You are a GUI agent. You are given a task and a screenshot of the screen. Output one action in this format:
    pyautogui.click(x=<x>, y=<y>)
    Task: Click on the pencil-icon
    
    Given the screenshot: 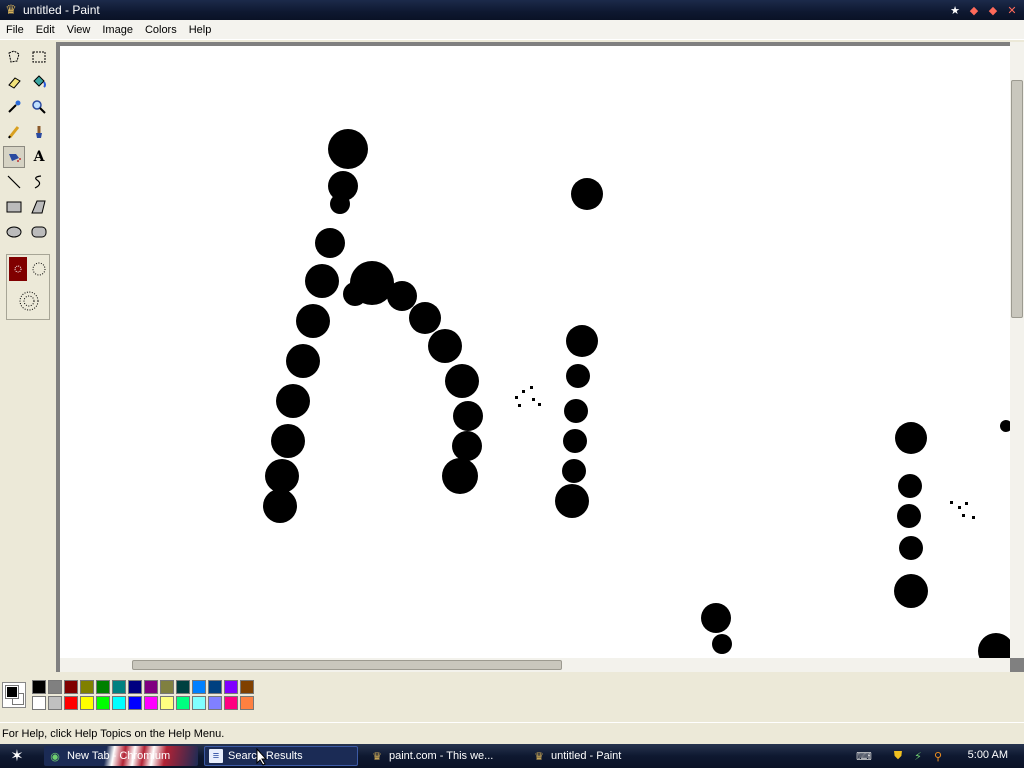 What is the action you would take?
    pyautogui.click(x=14, y=132)
    